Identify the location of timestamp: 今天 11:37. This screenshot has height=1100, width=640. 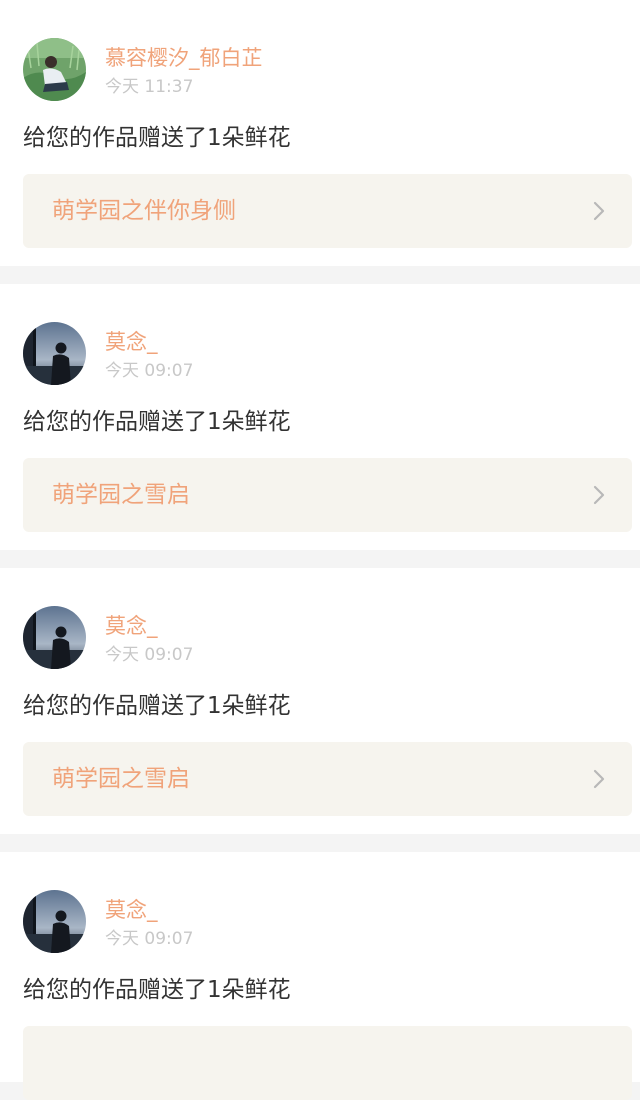
(149, 87).